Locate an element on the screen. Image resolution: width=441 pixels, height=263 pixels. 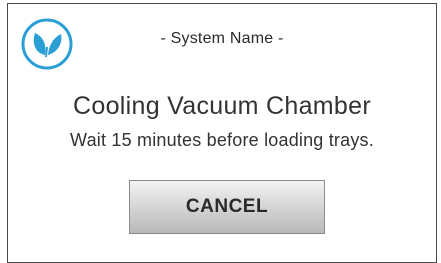
dialog-title: Cooling Vacuum Chamber is located at coordinates (222, 106).